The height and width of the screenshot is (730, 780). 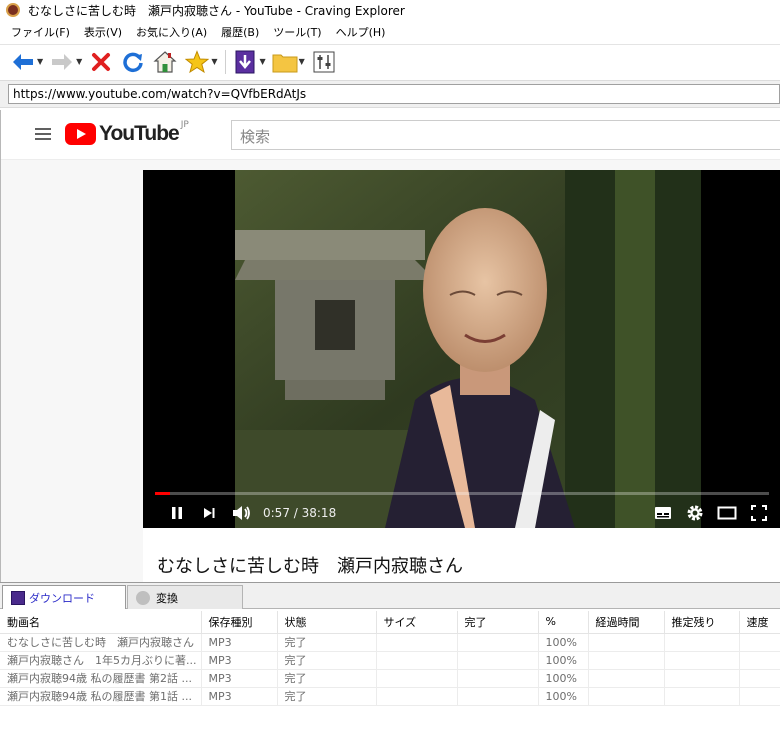 I want to click on forward-arrow-icon, so click(x=62, y=62).